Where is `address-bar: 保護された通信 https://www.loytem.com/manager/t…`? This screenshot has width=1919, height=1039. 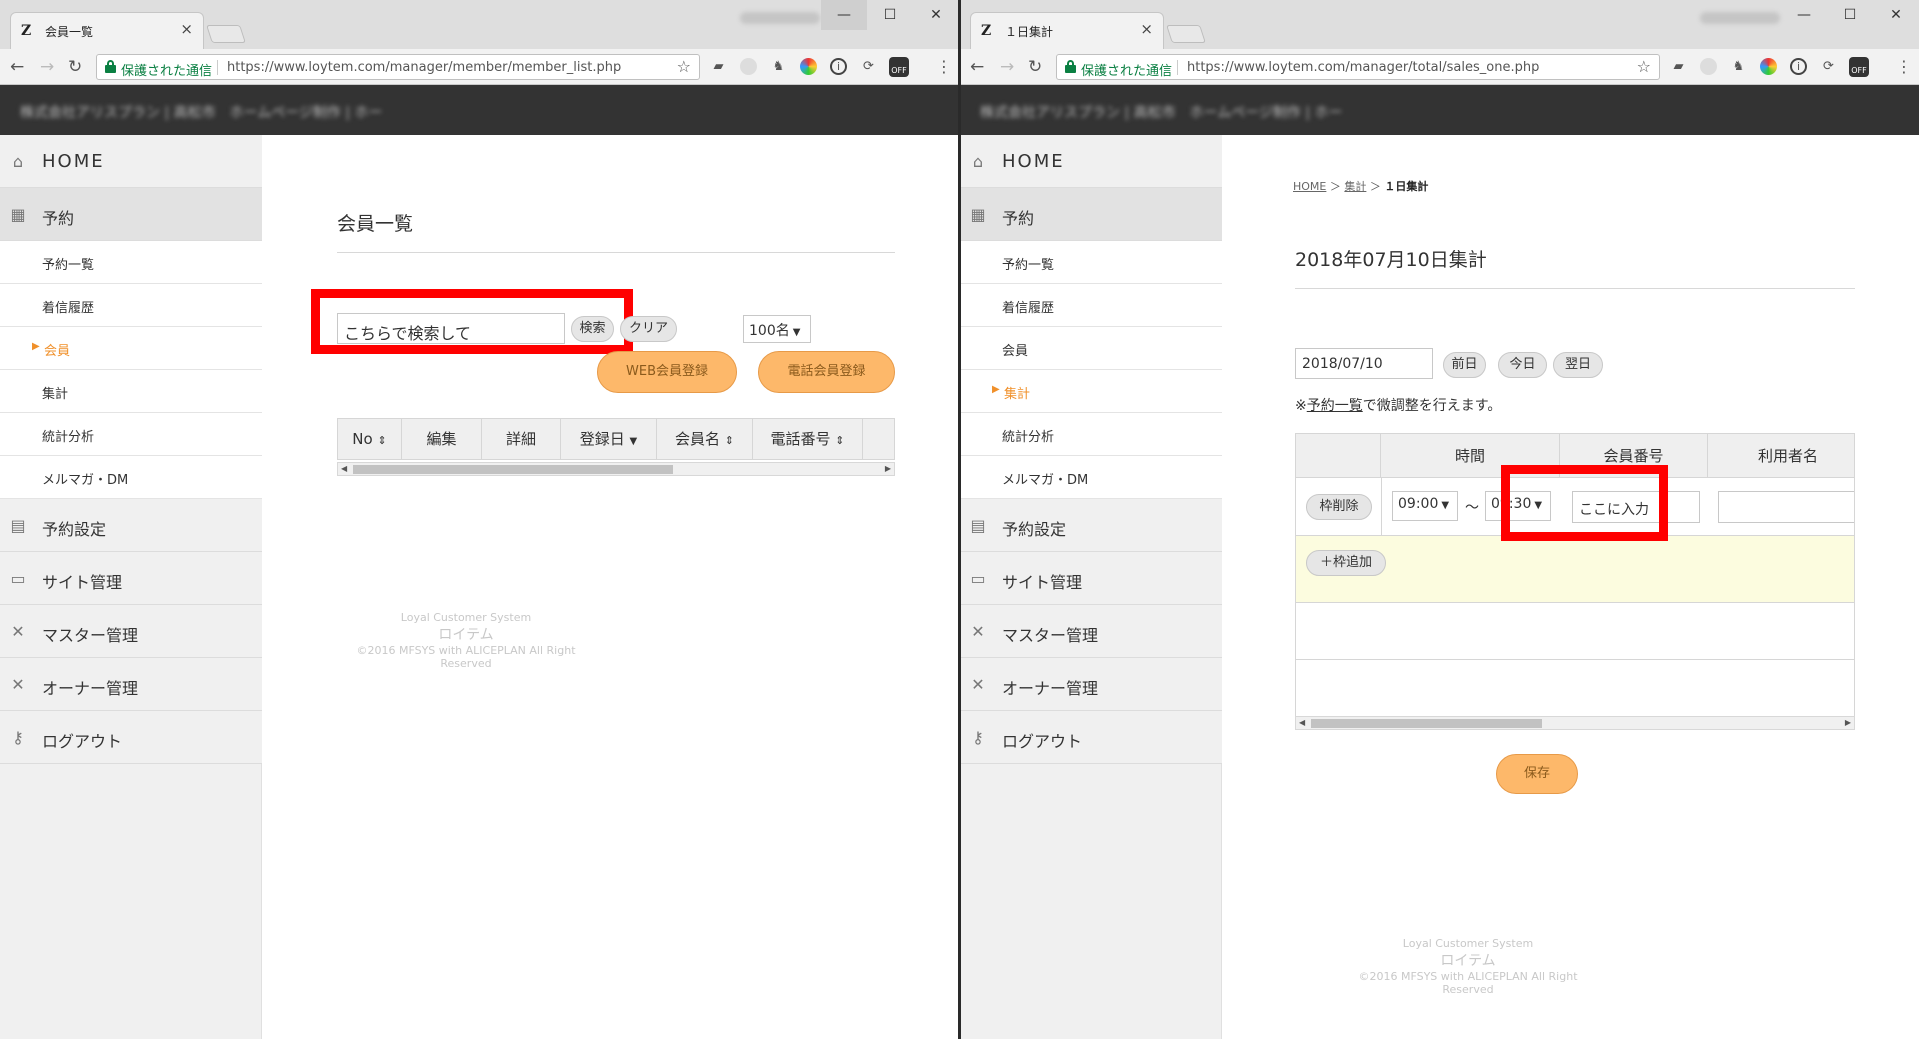
address-bar: 保護された通信 https://www.loytem.com/manager/t… is located at coordinates (1358, 67).